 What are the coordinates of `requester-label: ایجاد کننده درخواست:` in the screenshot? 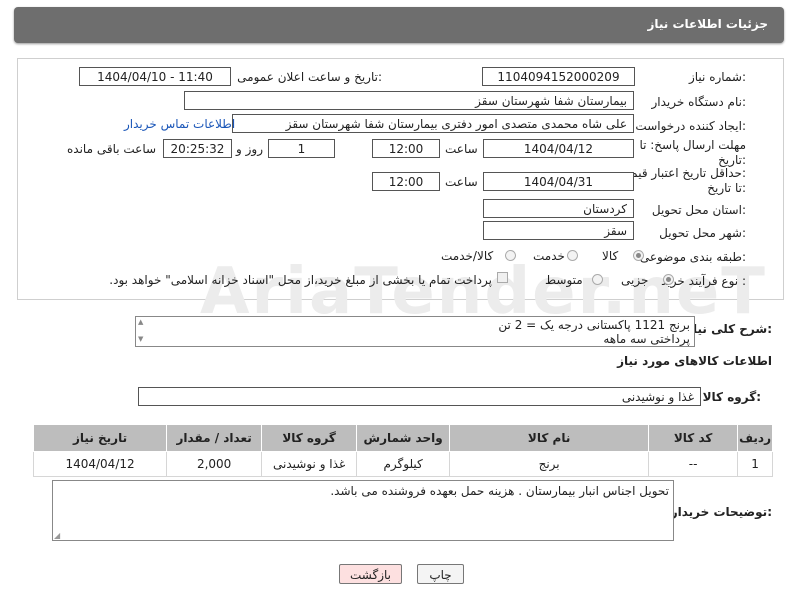 It's located at (690, 126).